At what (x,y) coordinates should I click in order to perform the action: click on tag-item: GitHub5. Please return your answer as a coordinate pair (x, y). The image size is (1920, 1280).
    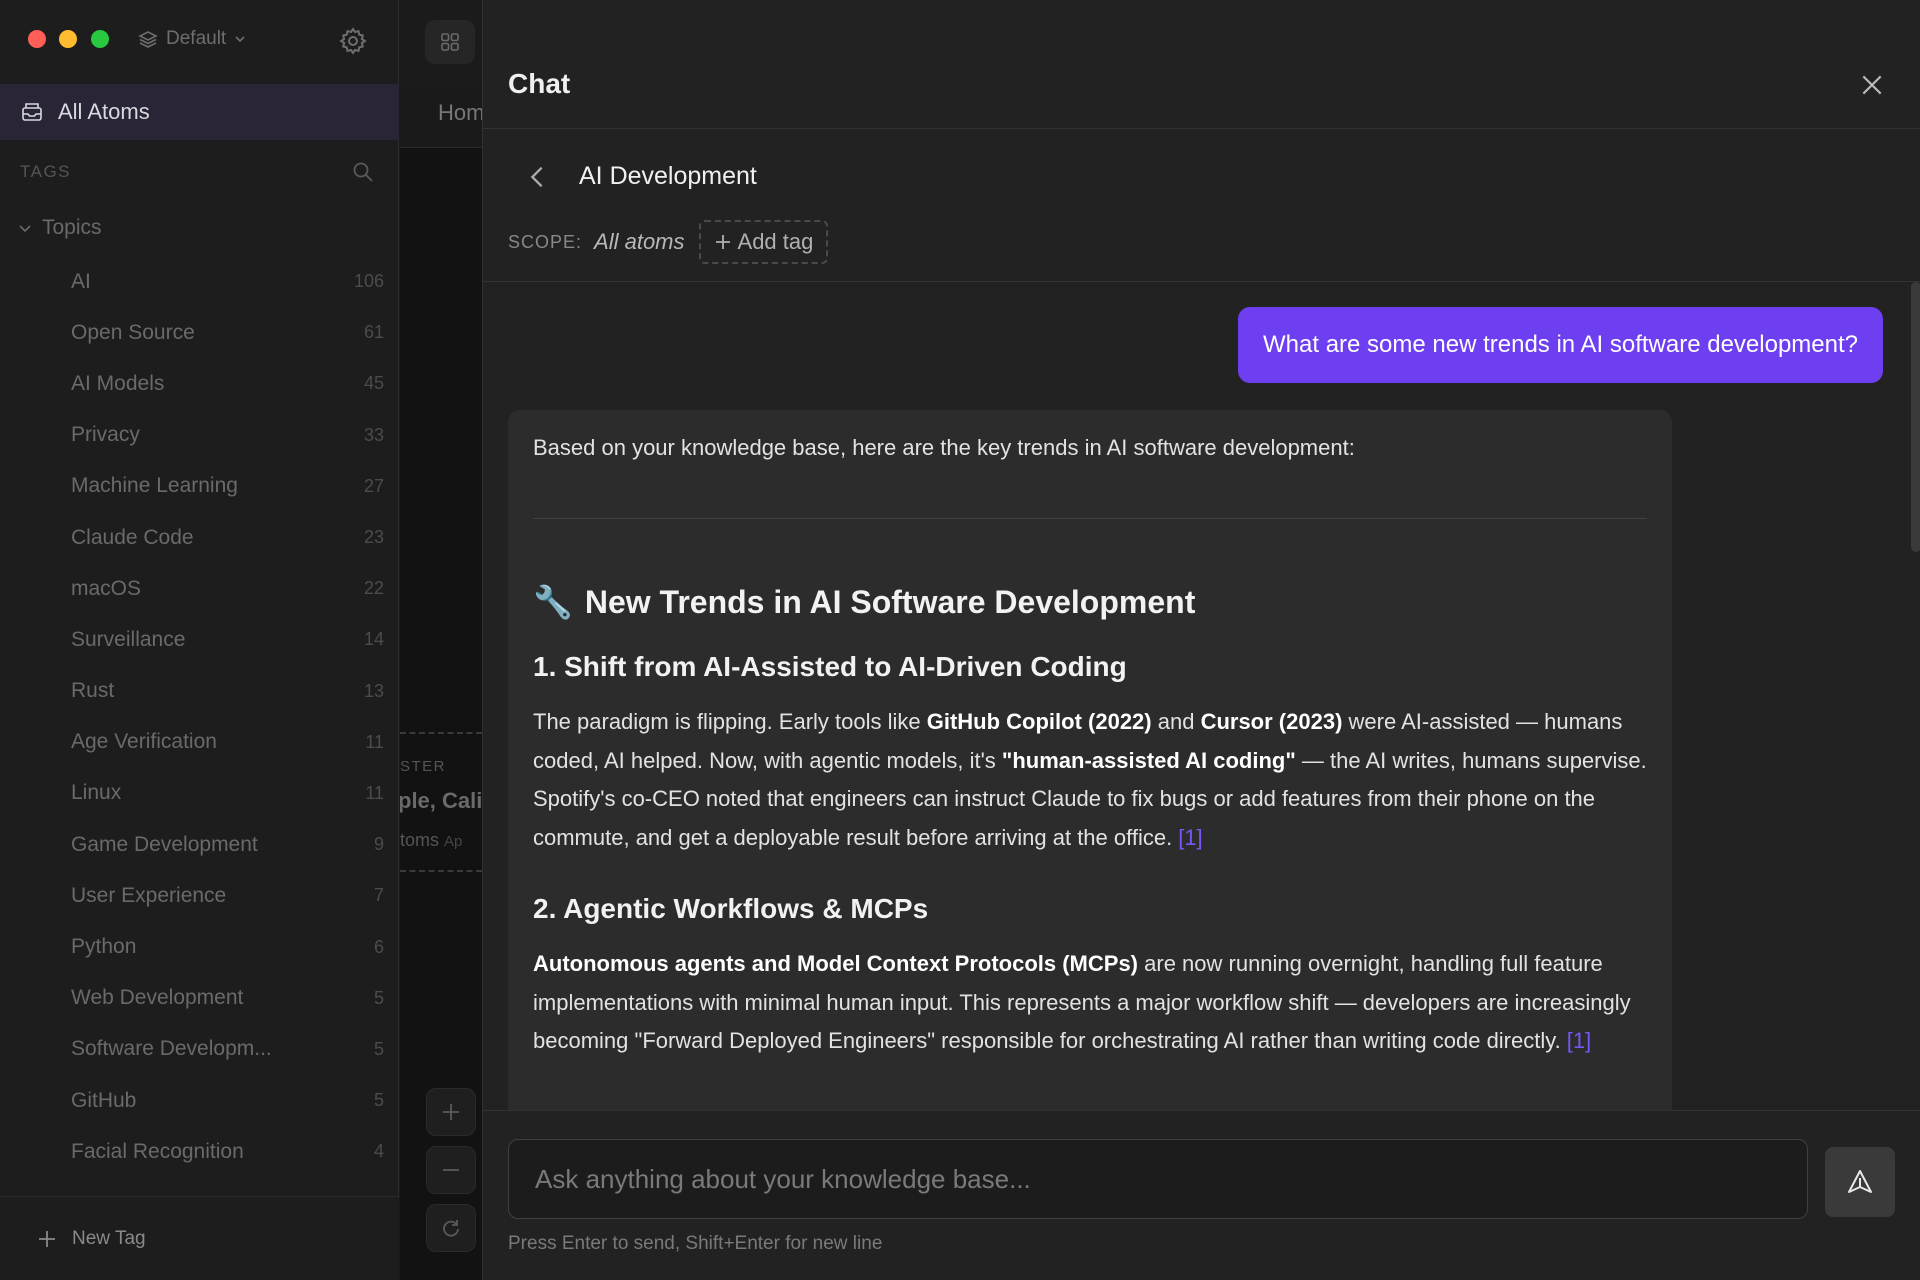
    Looking at the image, I should click on (199, 1100).